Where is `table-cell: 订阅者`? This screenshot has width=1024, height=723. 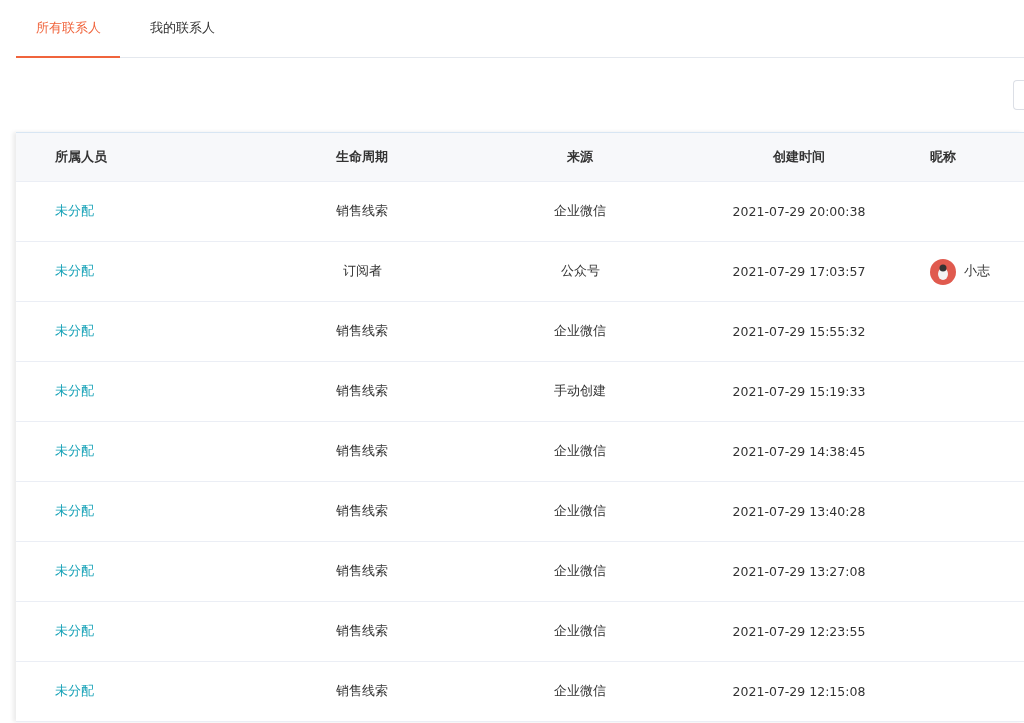 table-cell: 订阅者 is located at coordinates (362, 270).